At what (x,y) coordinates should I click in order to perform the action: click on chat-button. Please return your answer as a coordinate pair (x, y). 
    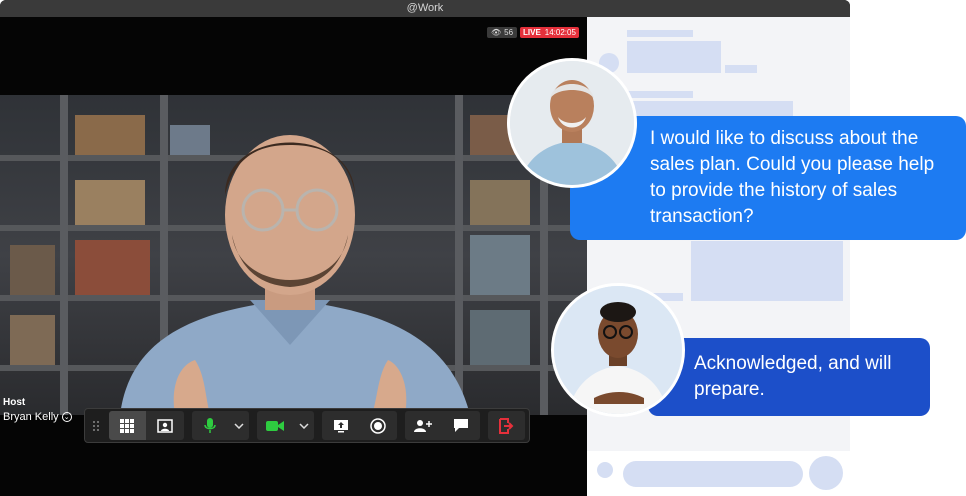
    Looking at the image, I should click on (461, 425).